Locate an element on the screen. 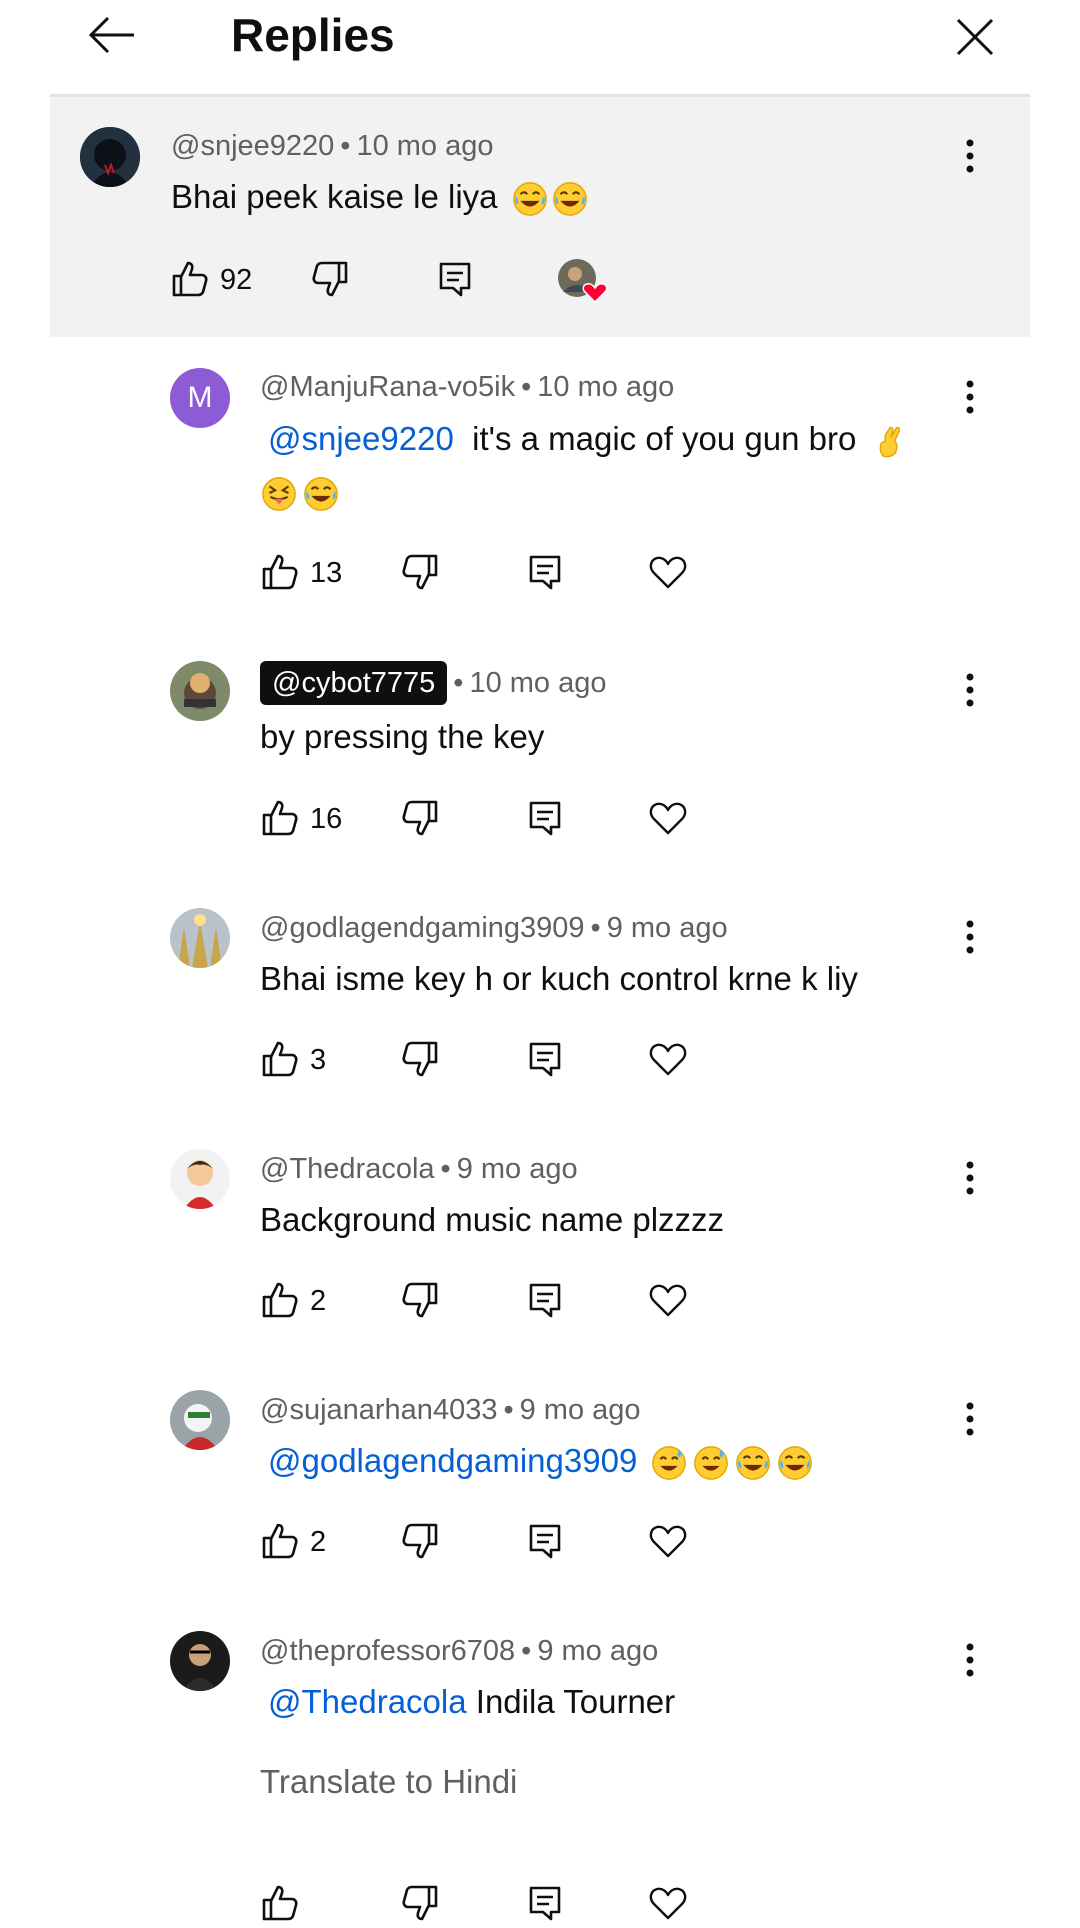 The width and height of the screenshot is (1080, 1928). back-button is located at coordinates (112, 35).